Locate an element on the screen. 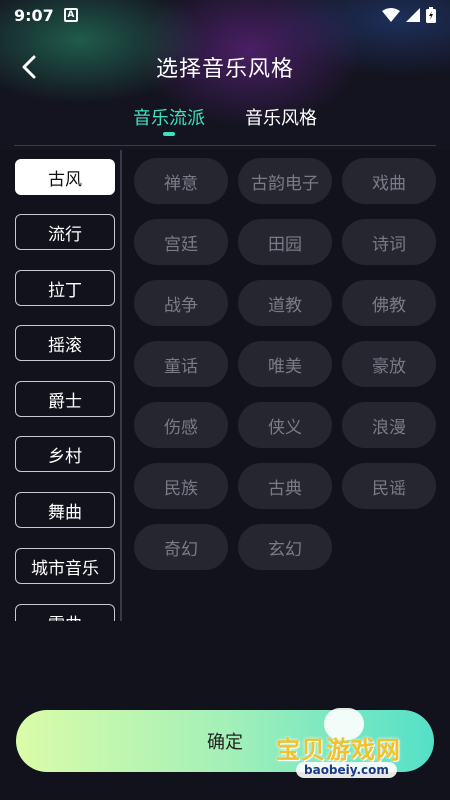 The height and width of the screenshot is (800, 450). page-title: 选择音乐风格 is located at coordinates (224, 69).